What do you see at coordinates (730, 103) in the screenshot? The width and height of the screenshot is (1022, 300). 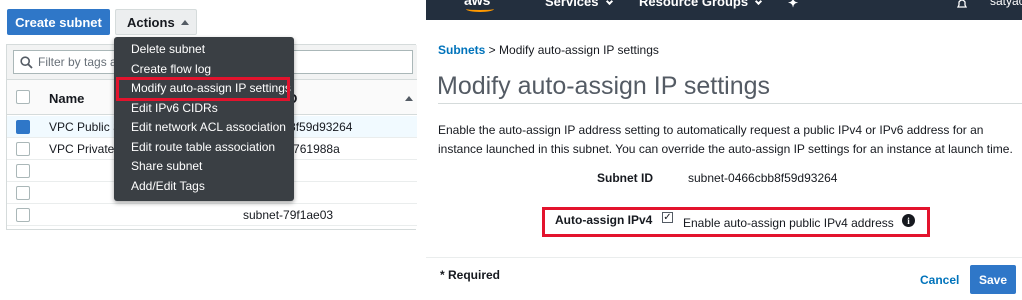 I see `title-divider` at bounding box center [730, 103].